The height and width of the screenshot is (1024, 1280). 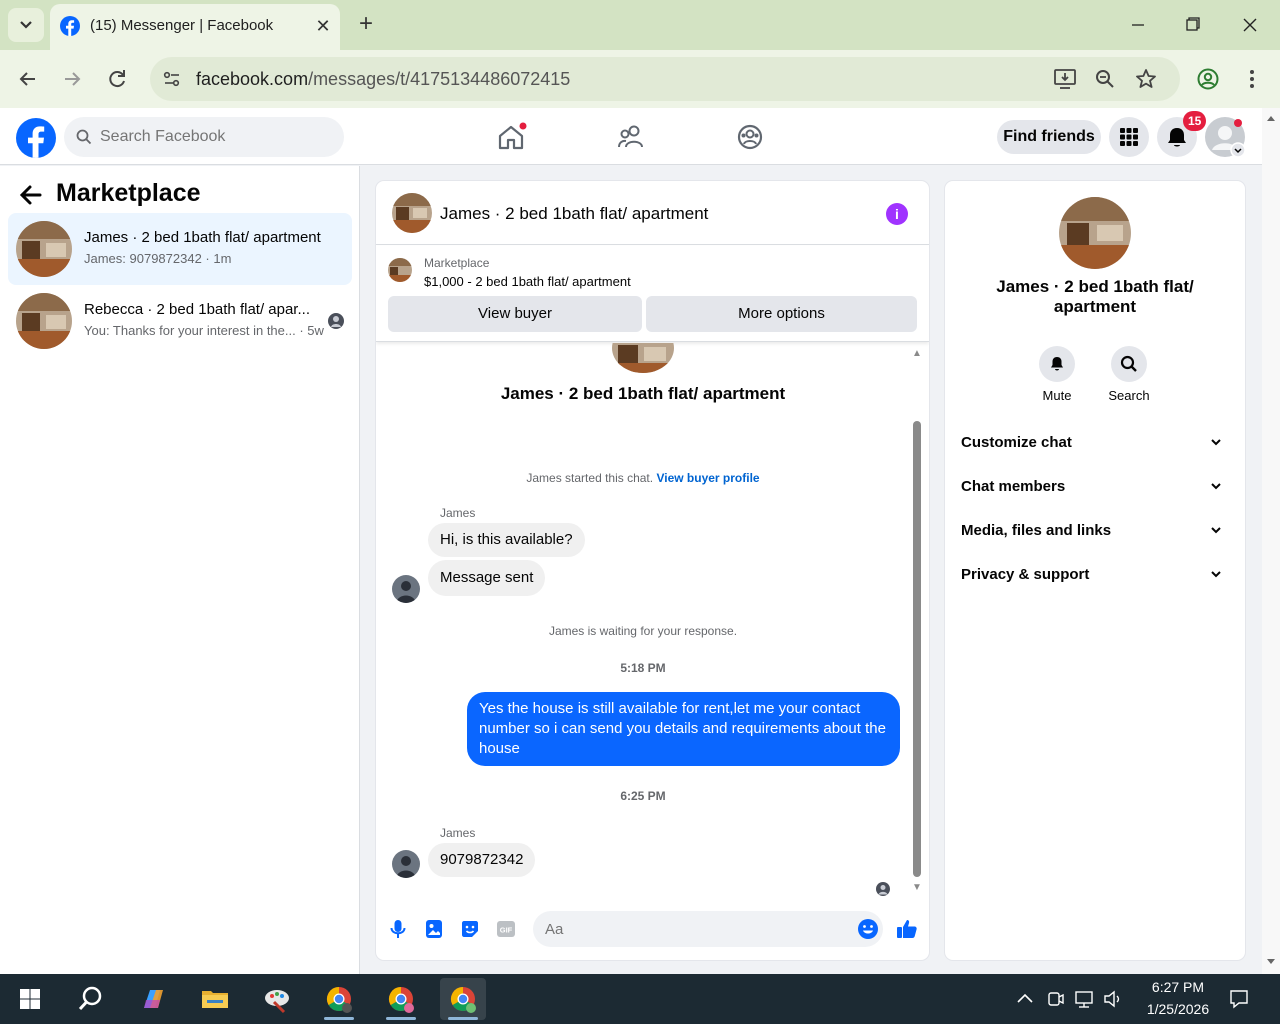 What do you see at coordinates (202, 237) in the screenshot?
I see `conversation-name: James · 2 bed 1bath flat/ apartment` at bounding box center [202, 237].